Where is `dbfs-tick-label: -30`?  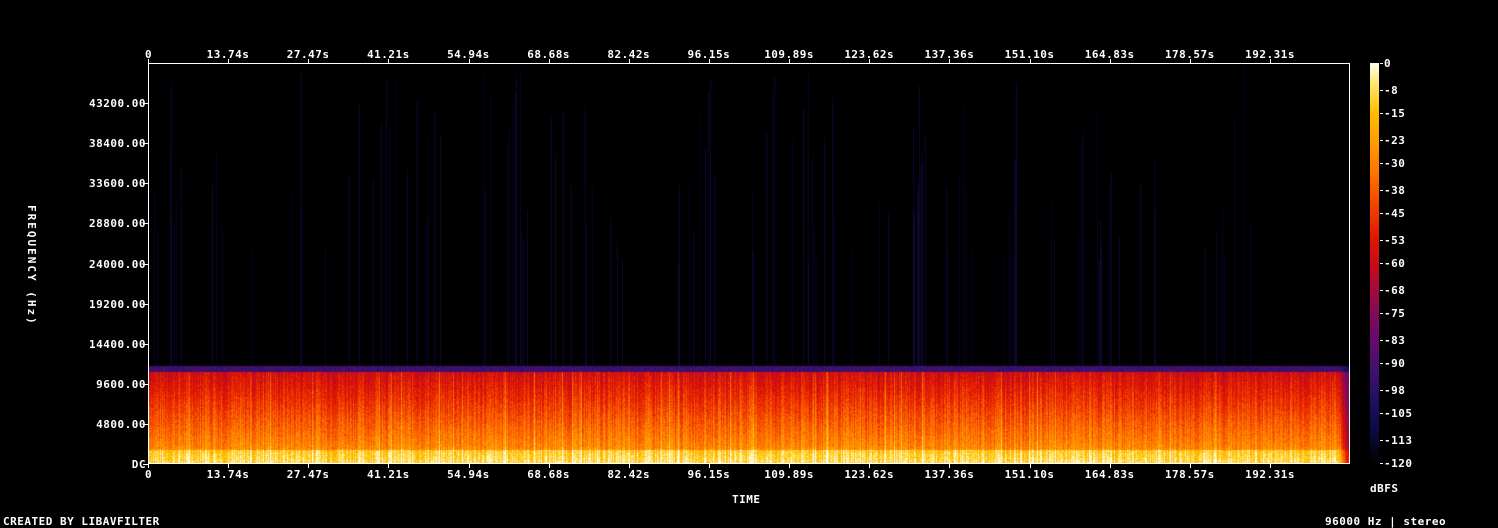 dbfs-tick-label: -30 is located at coordinates (1395, 163).